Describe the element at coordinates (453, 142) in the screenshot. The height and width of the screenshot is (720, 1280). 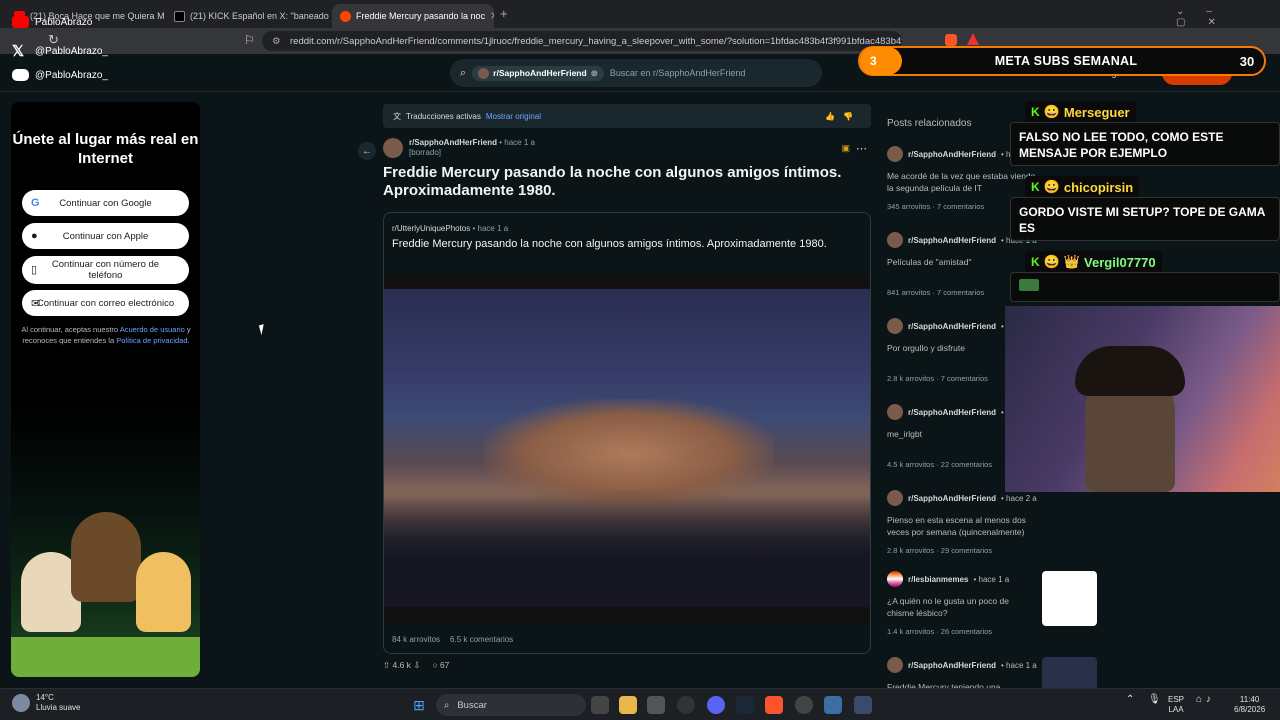
I see `post-subreddit: r/SapphoAndHerFriend` at that location.